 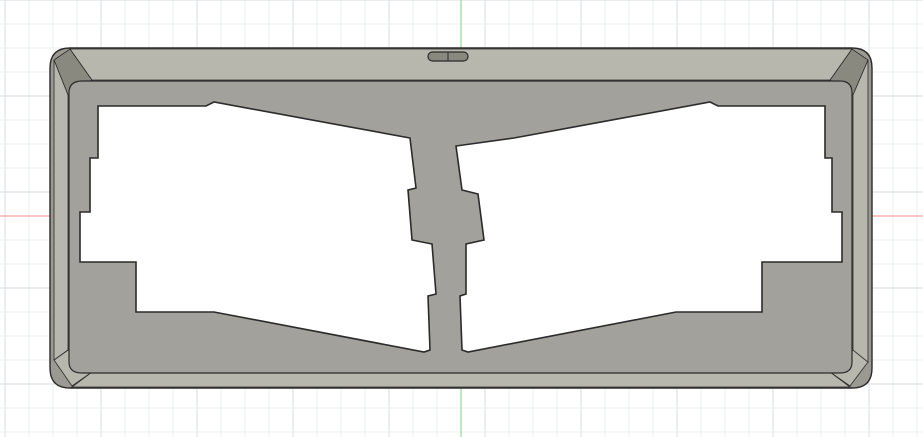 What do you see at coordinates (461, 379) in the screenshot?
I see `bottom-bevel-band` at bounding box center [461, 379].